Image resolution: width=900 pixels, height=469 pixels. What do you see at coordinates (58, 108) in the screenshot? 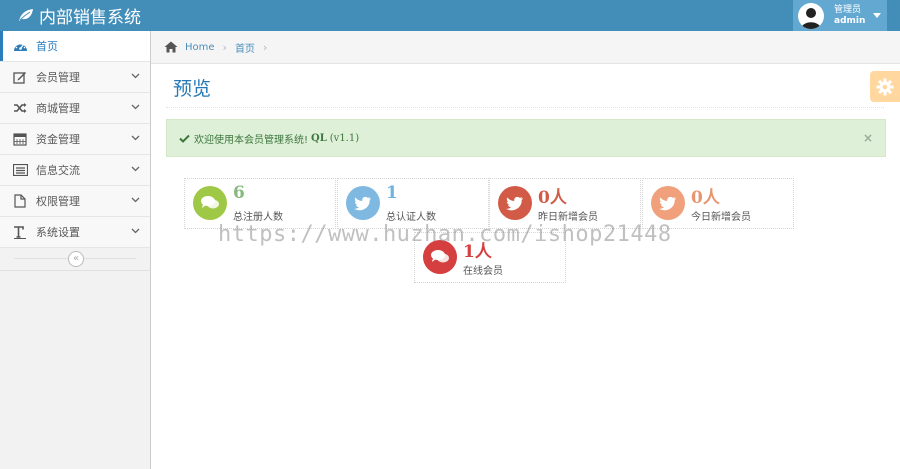
I see `sidebar-item-label: 商城管理` at bounding box center [58, 108].